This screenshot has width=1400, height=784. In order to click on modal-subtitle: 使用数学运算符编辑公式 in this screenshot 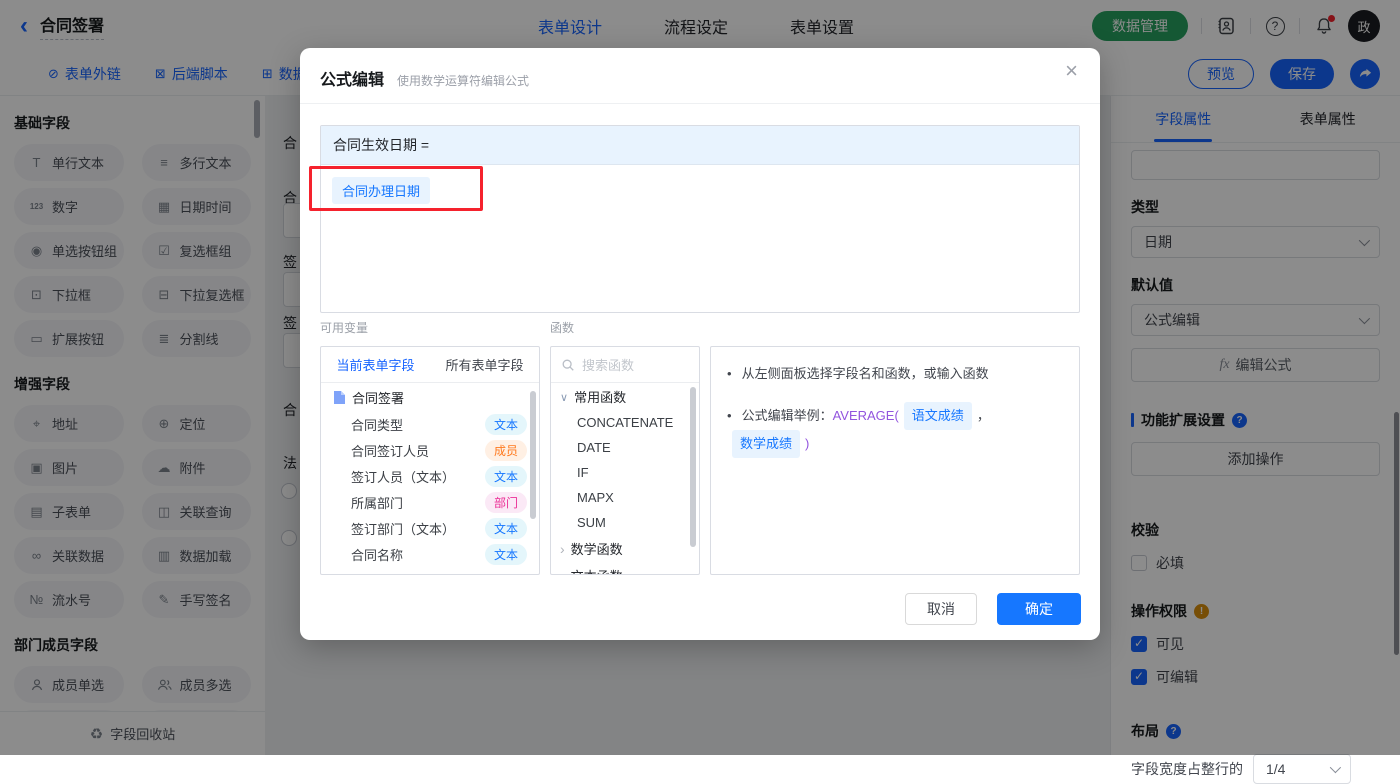, I will do `click(463, 80)`.